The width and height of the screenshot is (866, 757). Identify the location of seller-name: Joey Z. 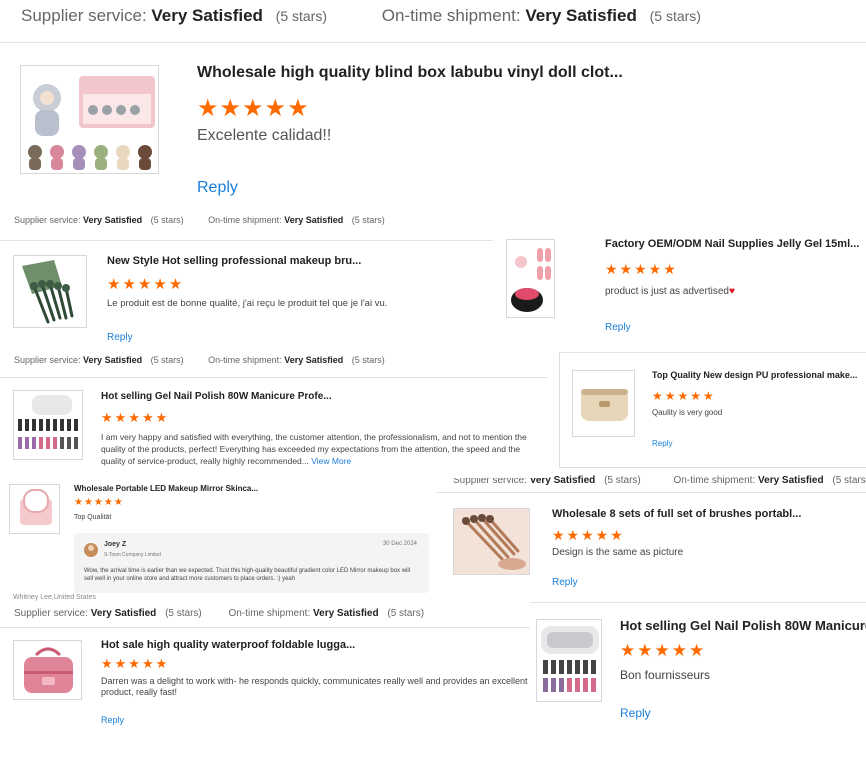
(115, 544).